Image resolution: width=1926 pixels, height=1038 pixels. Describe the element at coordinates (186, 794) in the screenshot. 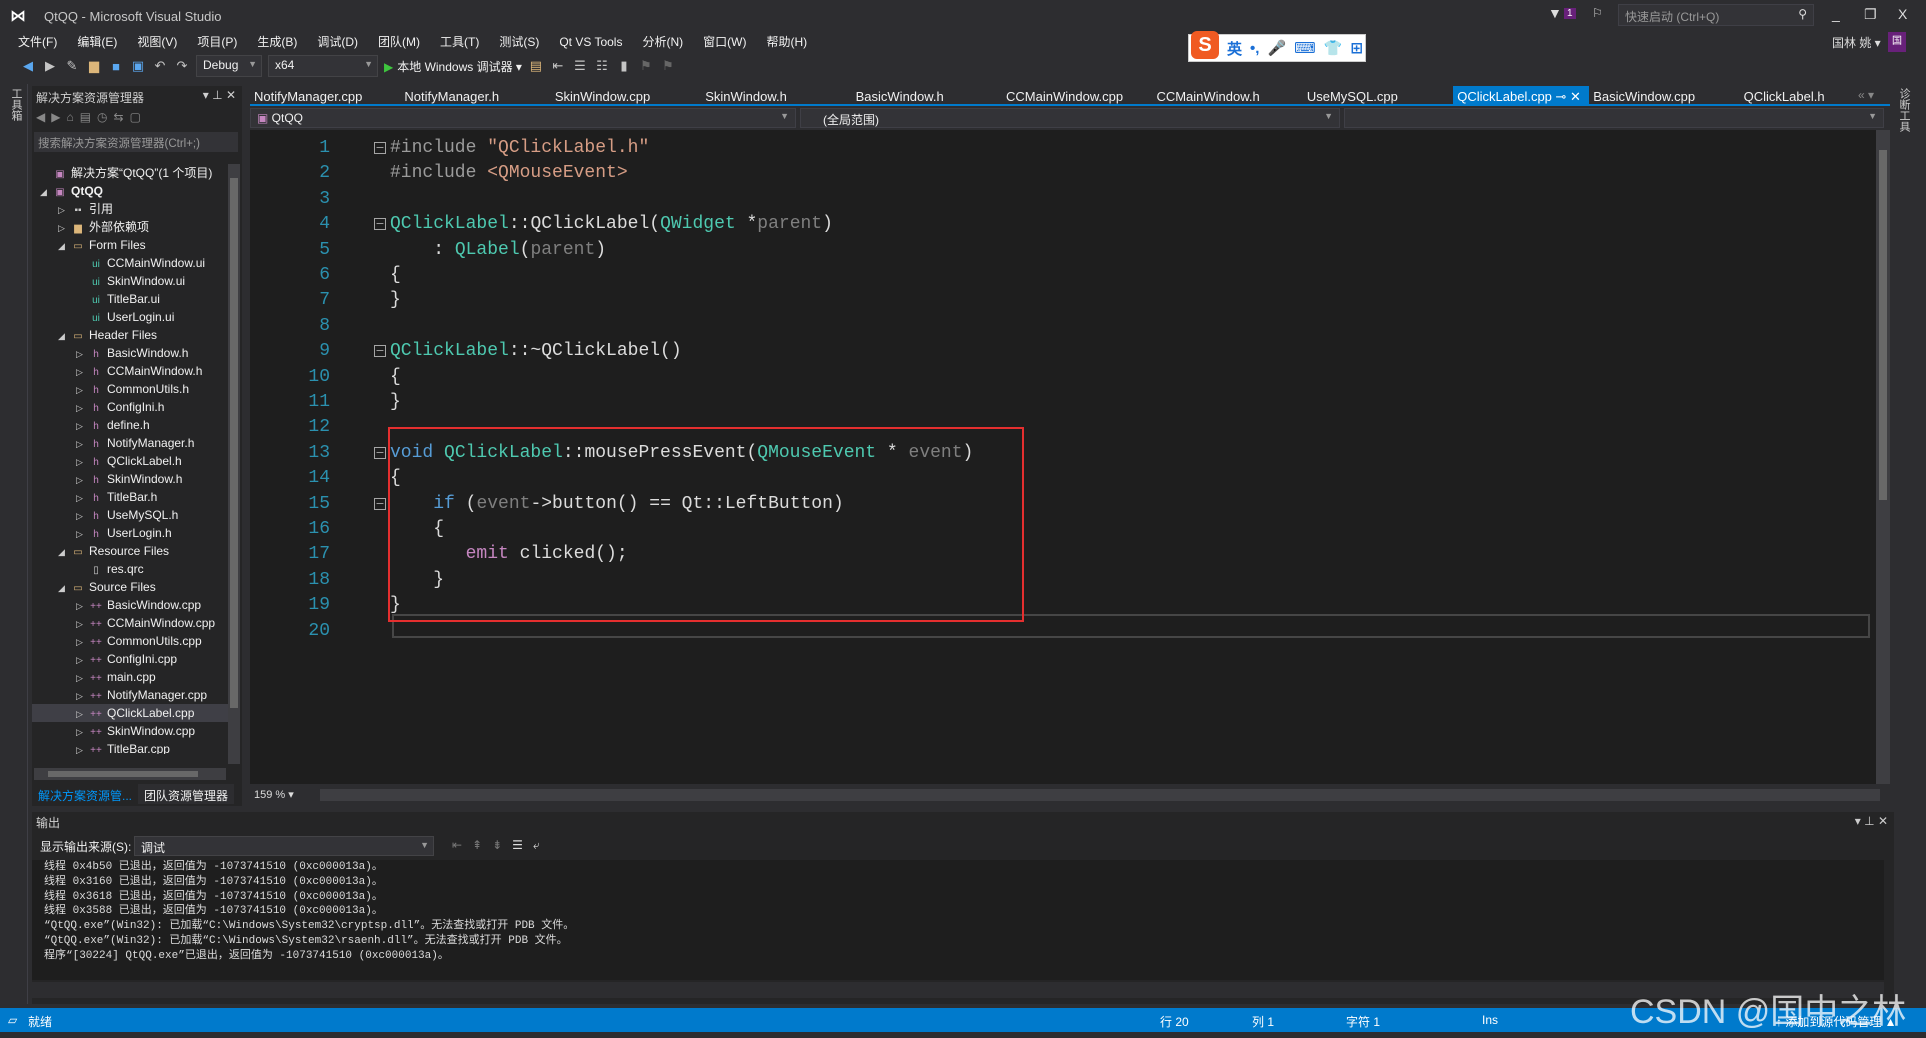

I see `tab-team-explorer: 团队资源管理器` at that location.